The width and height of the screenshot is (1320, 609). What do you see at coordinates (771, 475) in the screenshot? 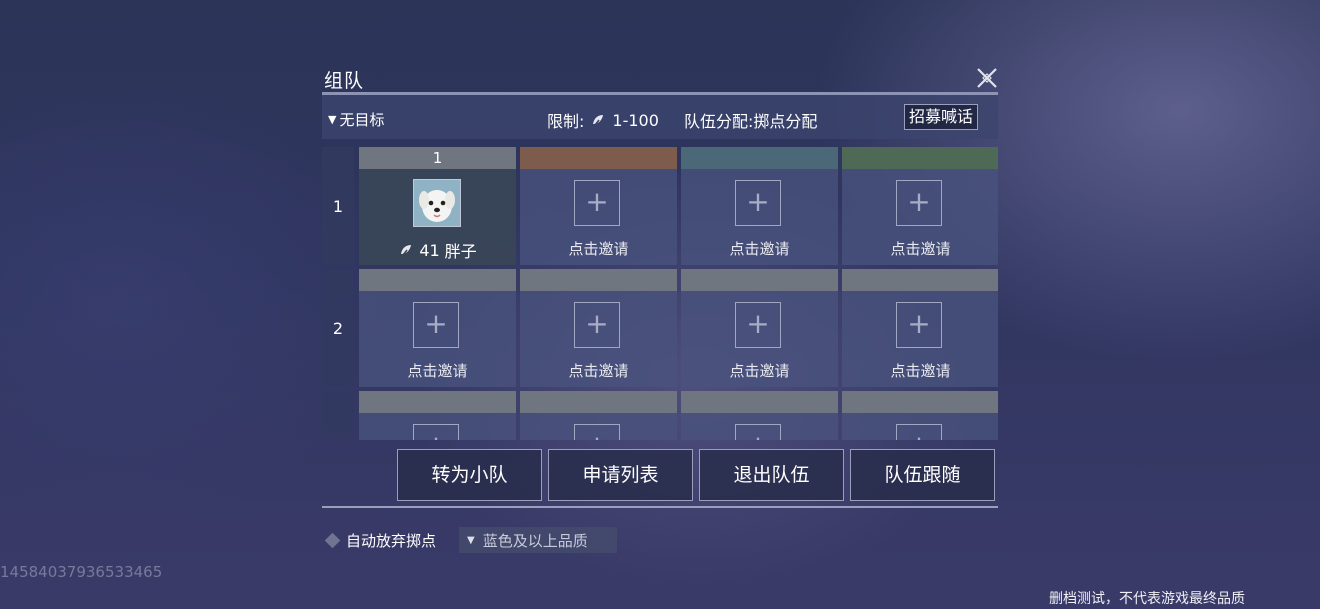
I see `leave-team-button: 退出队伍` at bounding box center [771, 475].